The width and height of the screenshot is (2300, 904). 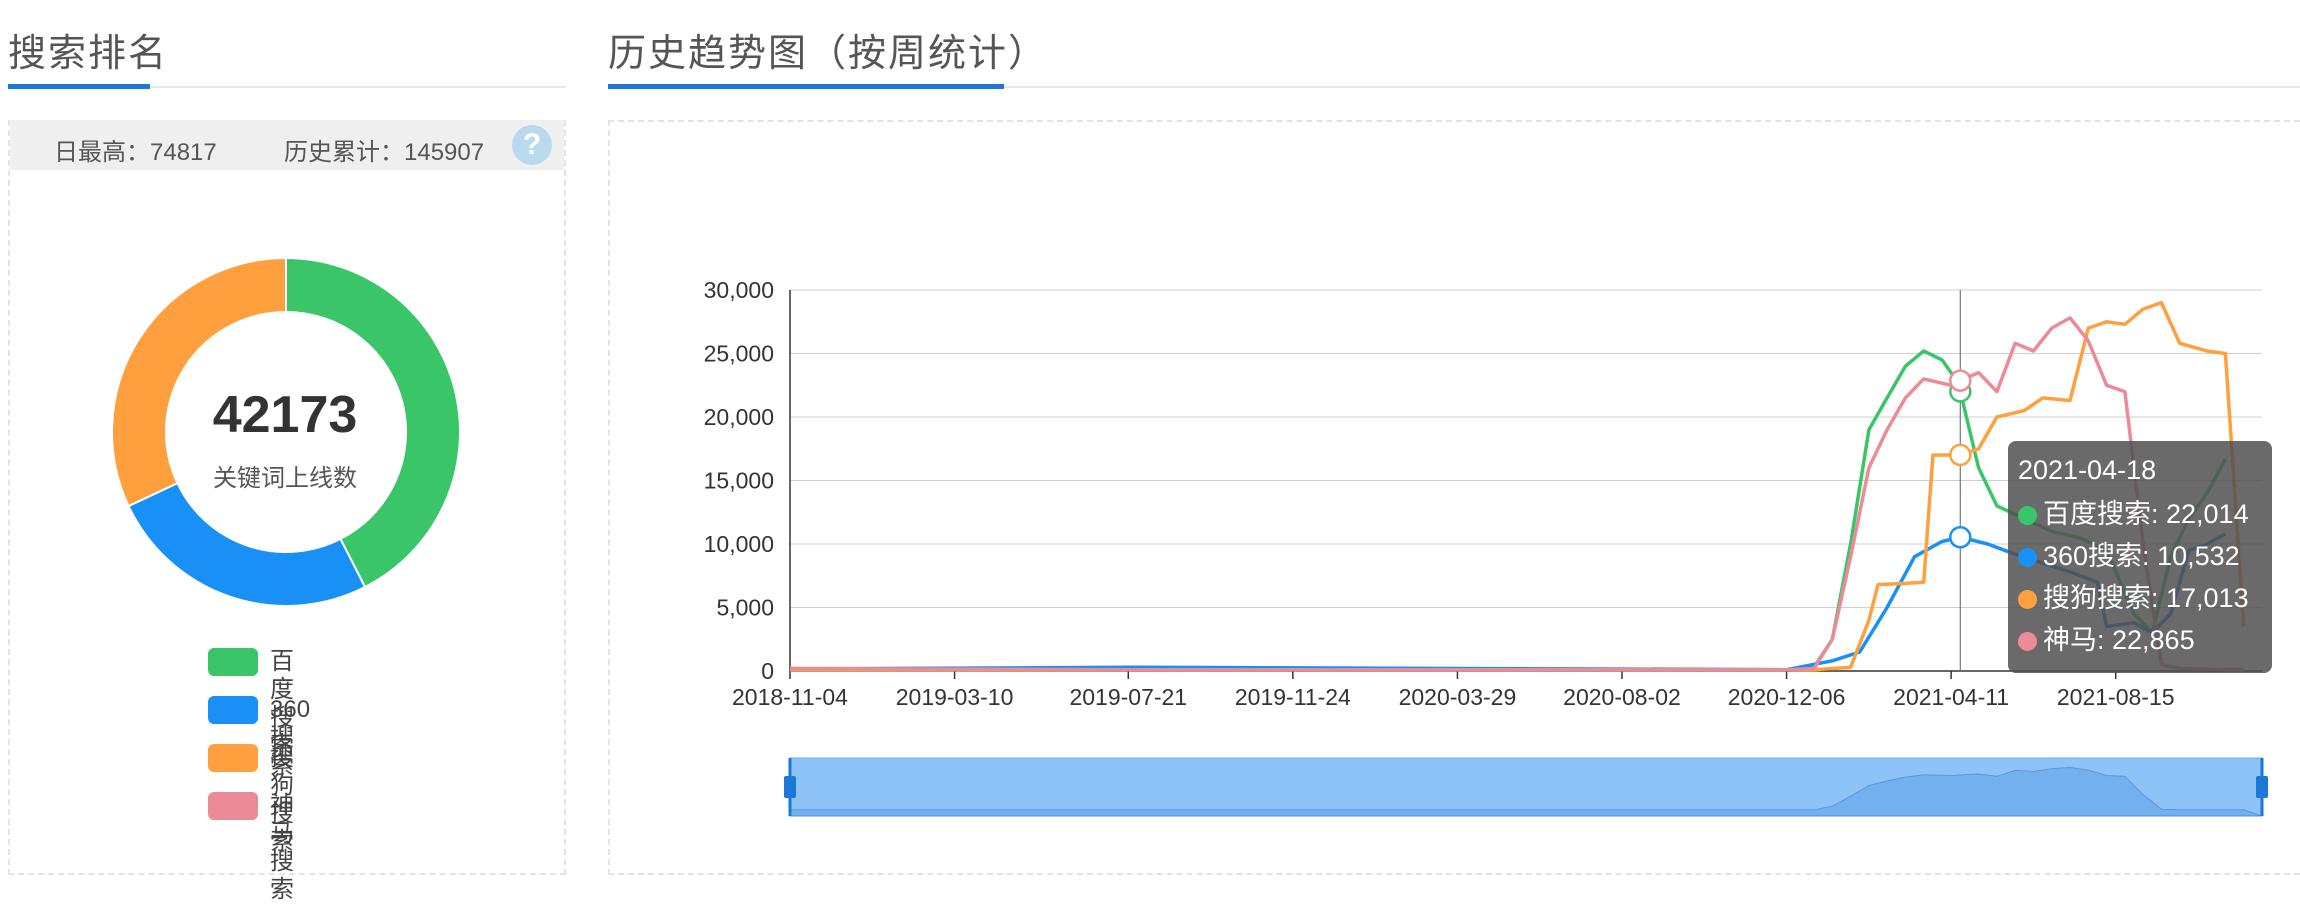 I want to click on x-tick-label: 2018-11-04, so click(x=790, y=697).